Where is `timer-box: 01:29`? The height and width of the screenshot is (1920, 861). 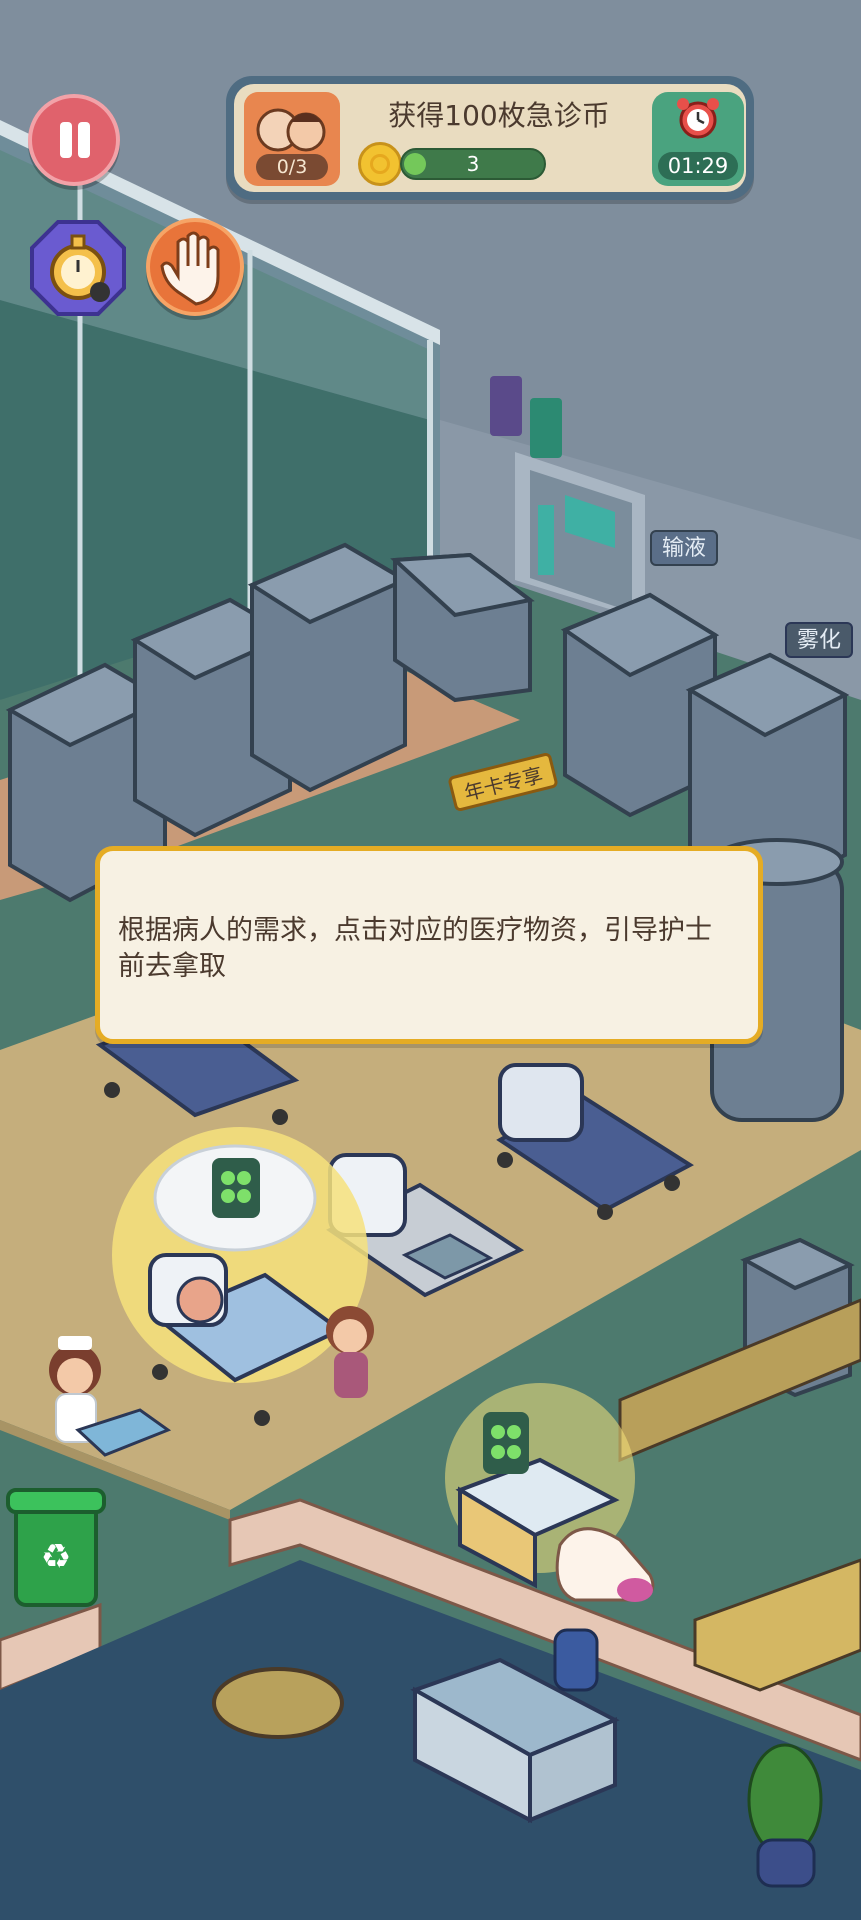
timer-box: 01:29 is located at coordinates (698, 139).